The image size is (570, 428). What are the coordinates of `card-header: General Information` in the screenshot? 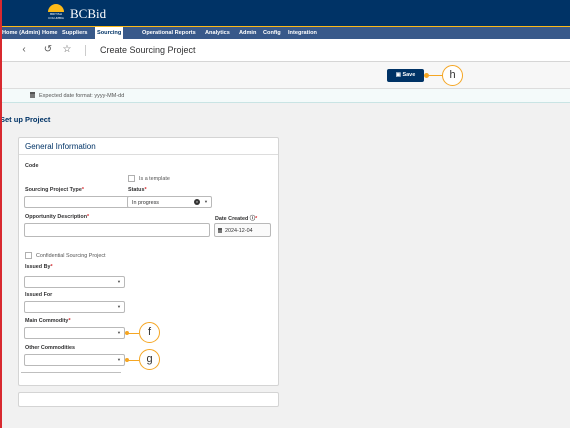 It's located at (148, 146).